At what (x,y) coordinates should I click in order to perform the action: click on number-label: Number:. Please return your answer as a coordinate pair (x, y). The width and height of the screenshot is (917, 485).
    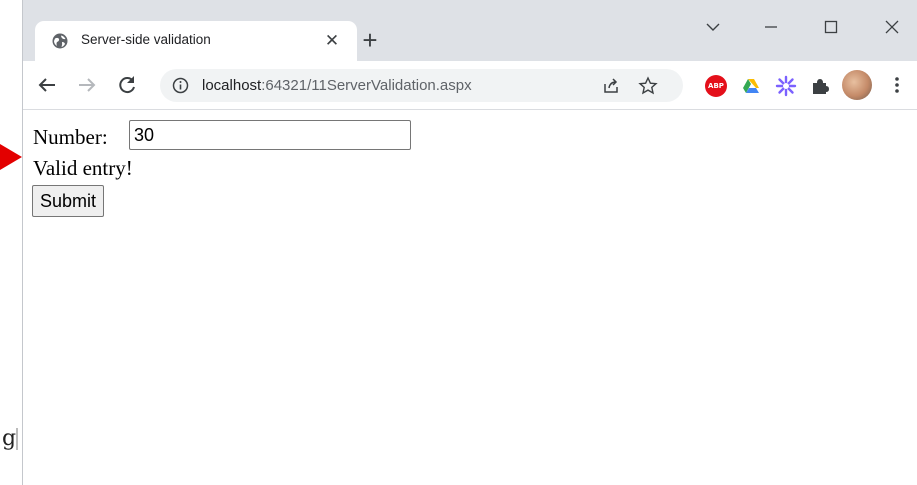
    Looking at the image, I should click on (70, 137).